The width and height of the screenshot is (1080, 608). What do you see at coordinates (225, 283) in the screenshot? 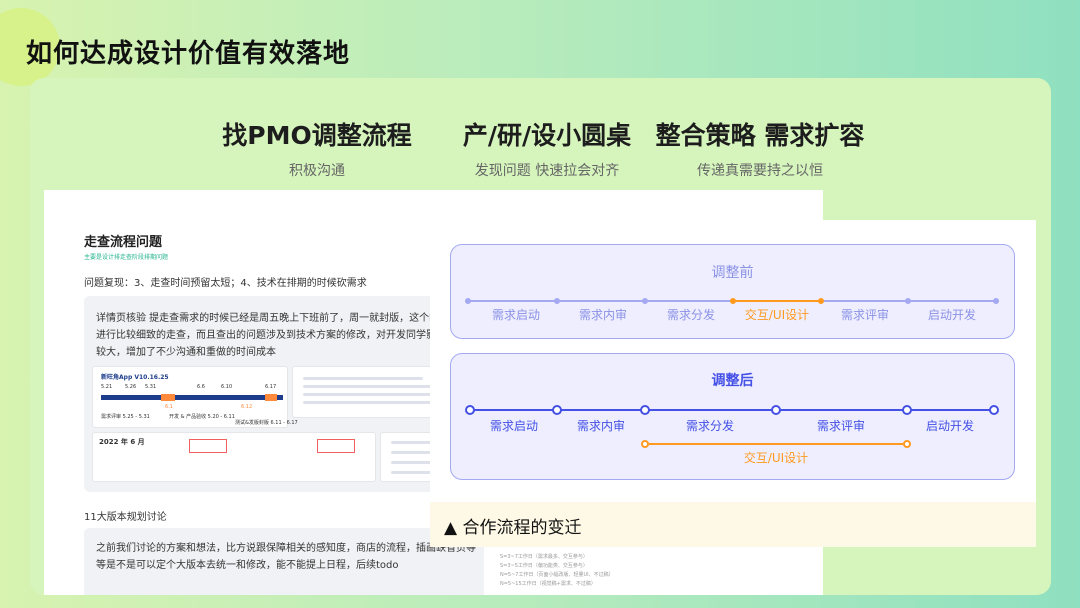
I see `doc-problem-line: 问题复现：3、走查时间预留太短；4、技术在排期的时候砍需求` at bounding box center [225, 283].